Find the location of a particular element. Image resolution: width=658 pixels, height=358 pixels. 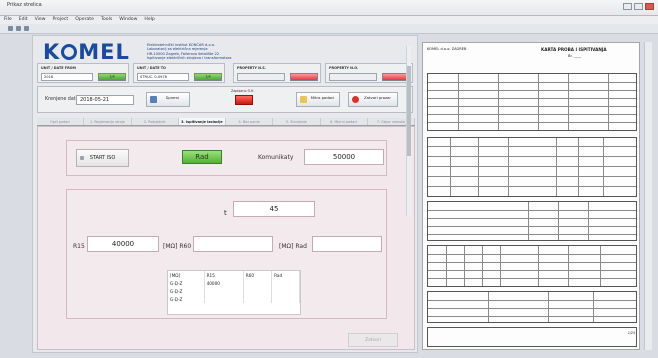

list-data-button: Mitra podaci is located at coordinates (318, 99).